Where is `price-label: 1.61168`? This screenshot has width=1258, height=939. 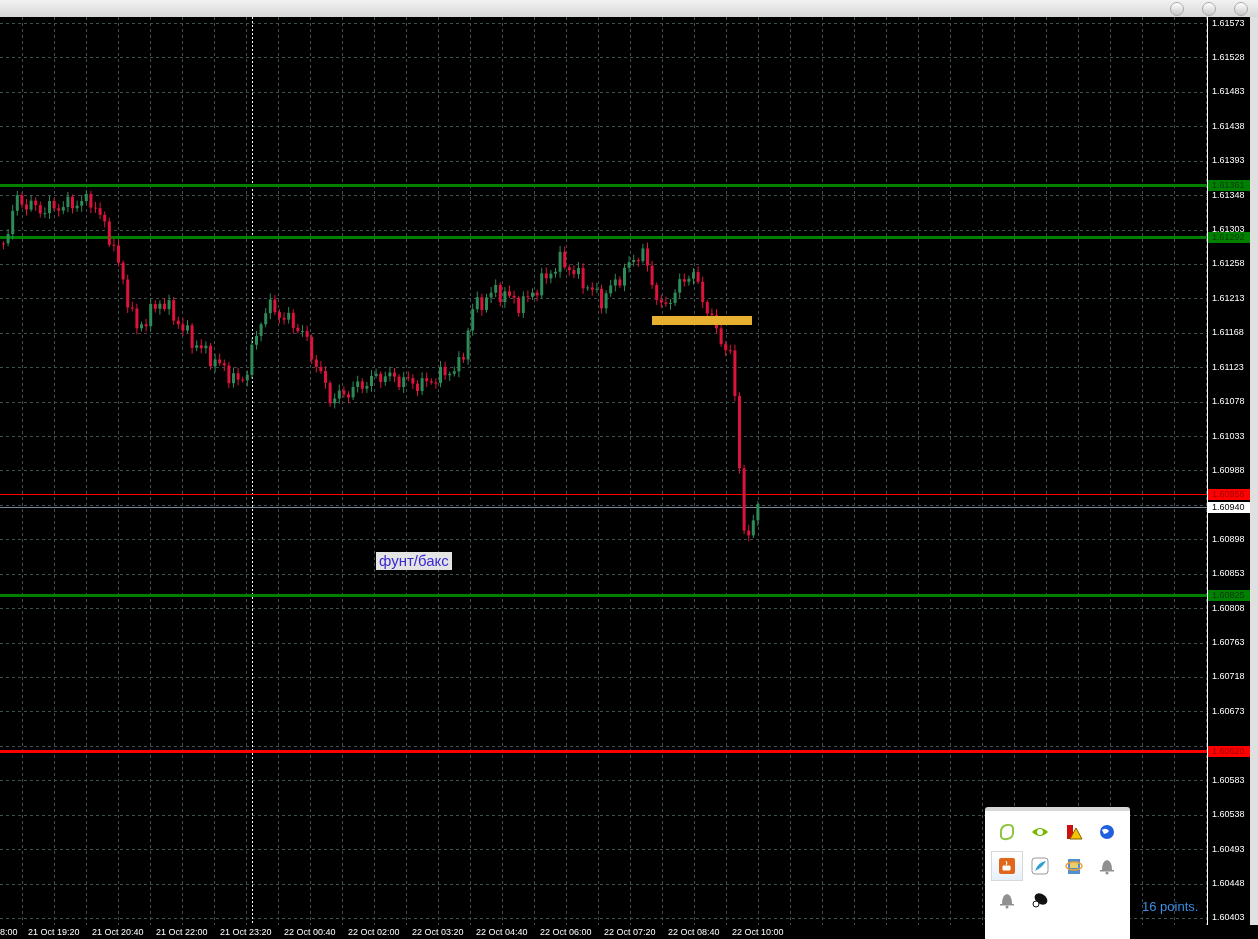
price-label: 1.61168 is located at coordinates (1228, 333).